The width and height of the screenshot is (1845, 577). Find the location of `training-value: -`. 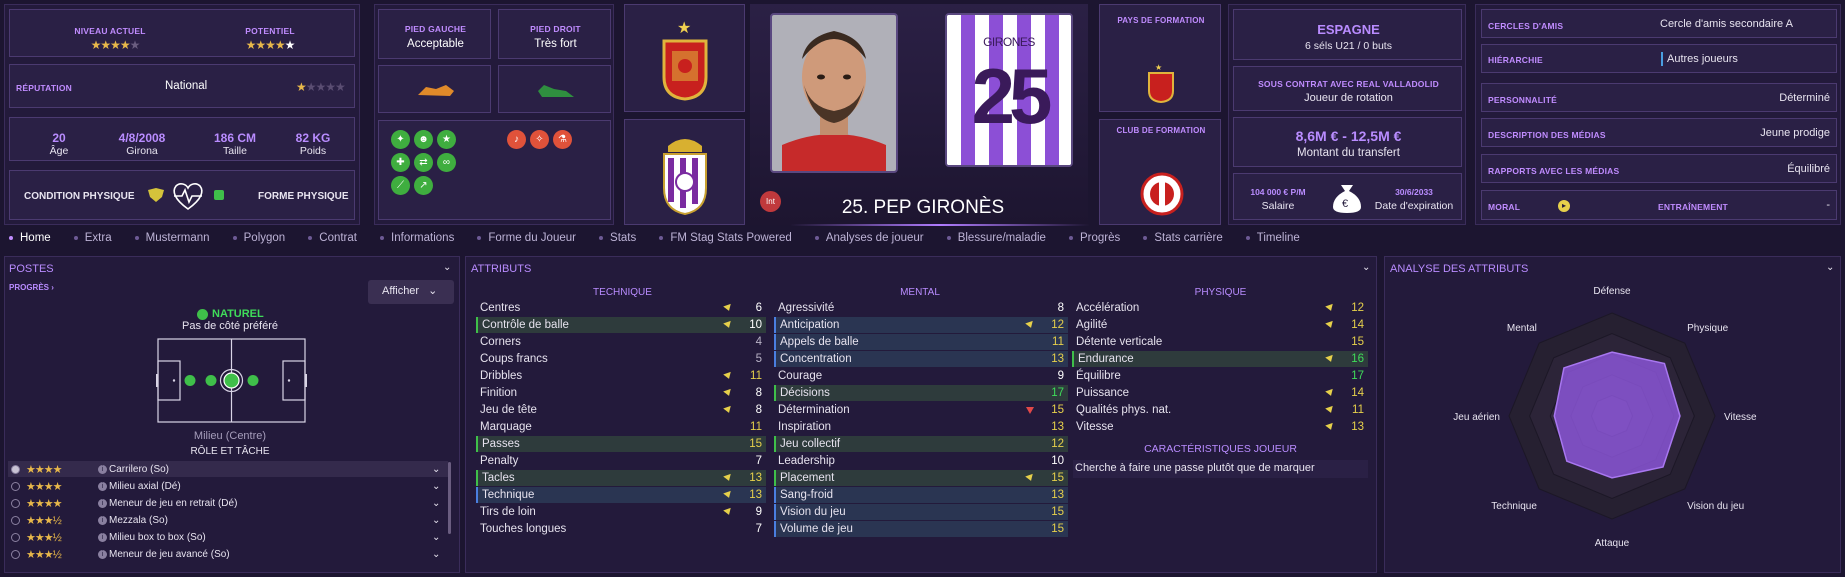

training-value: - is located at coordinates (1828, 205).